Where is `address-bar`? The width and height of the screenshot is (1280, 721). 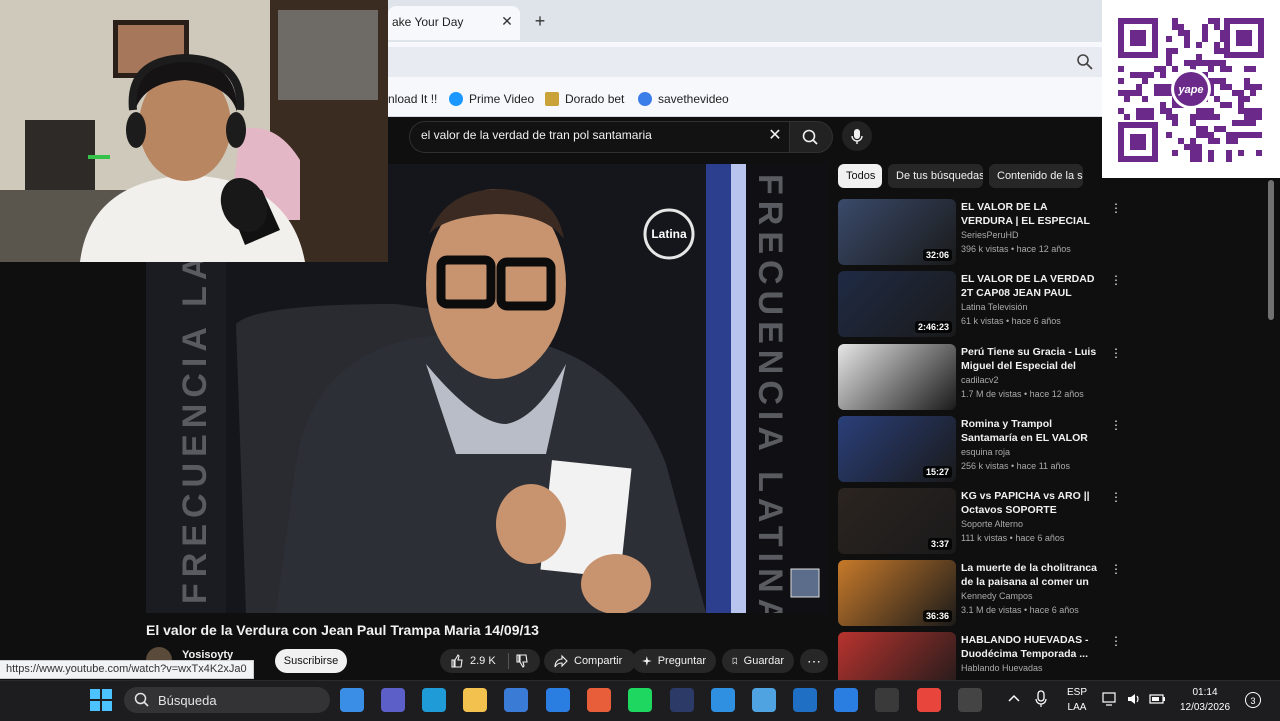
address-bar is located at coordinates (745, 62).